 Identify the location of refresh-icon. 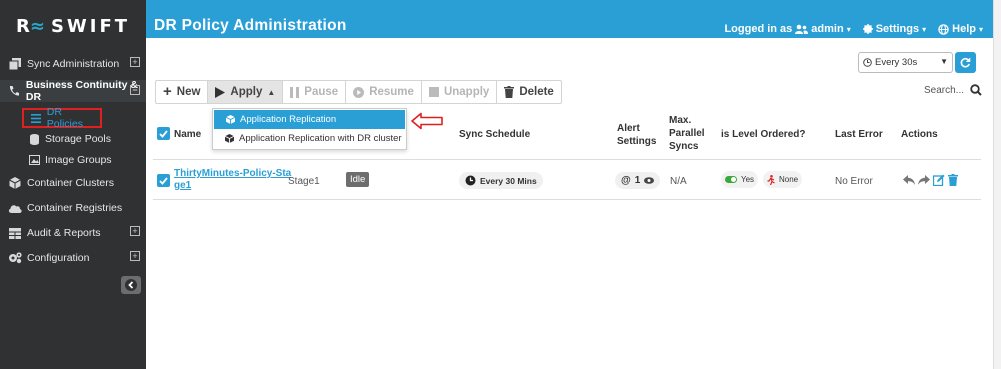
(965, 62).